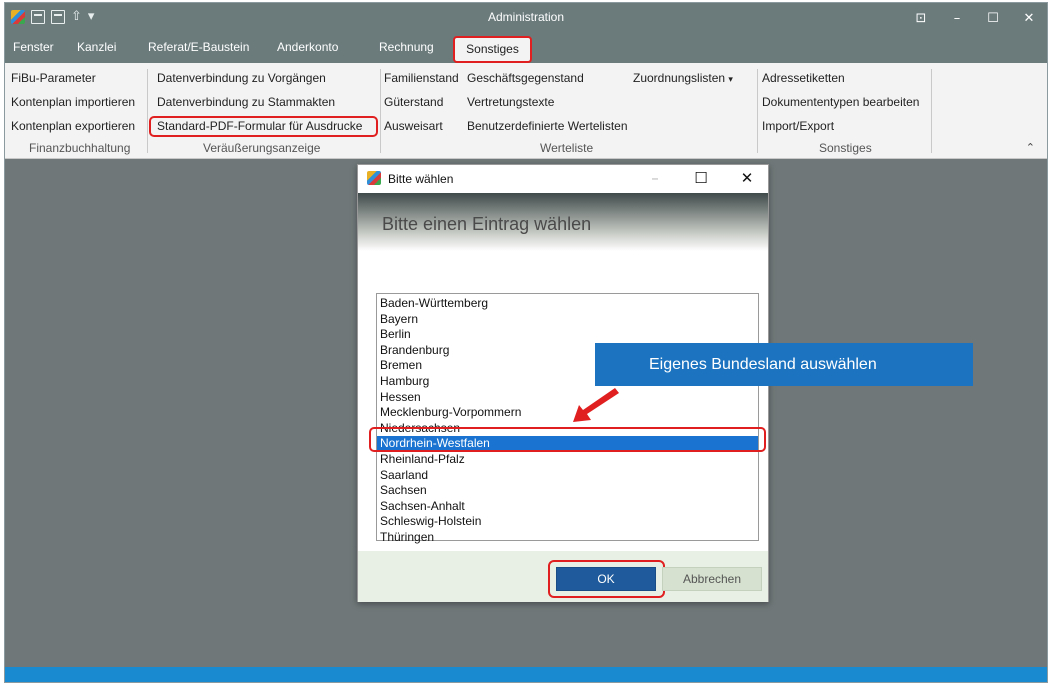 Image resolution: width=1052 pixels, height=685 pixels. I want to click on zuordnungslisten-label: Zuordnungslisten, so click(679, 78).